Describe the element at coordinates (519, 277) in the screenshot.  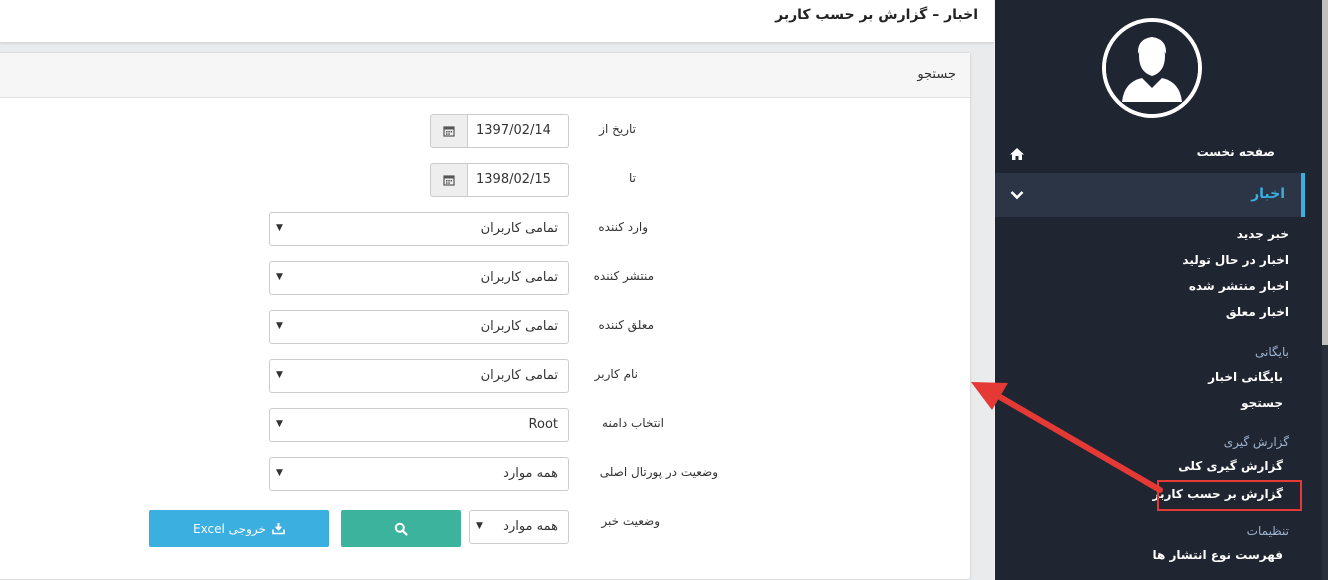
I see `published-by-value: تمامی کاربران` at that location.